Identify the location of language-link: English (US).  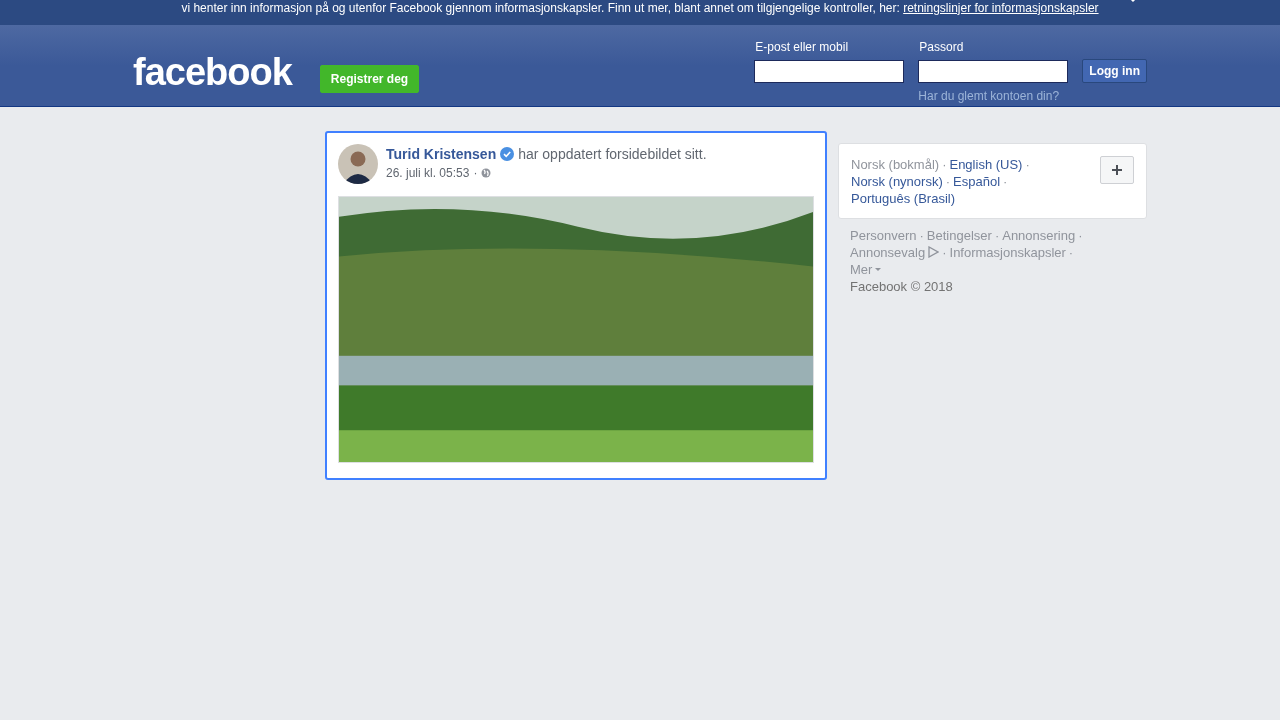
(986, 164).